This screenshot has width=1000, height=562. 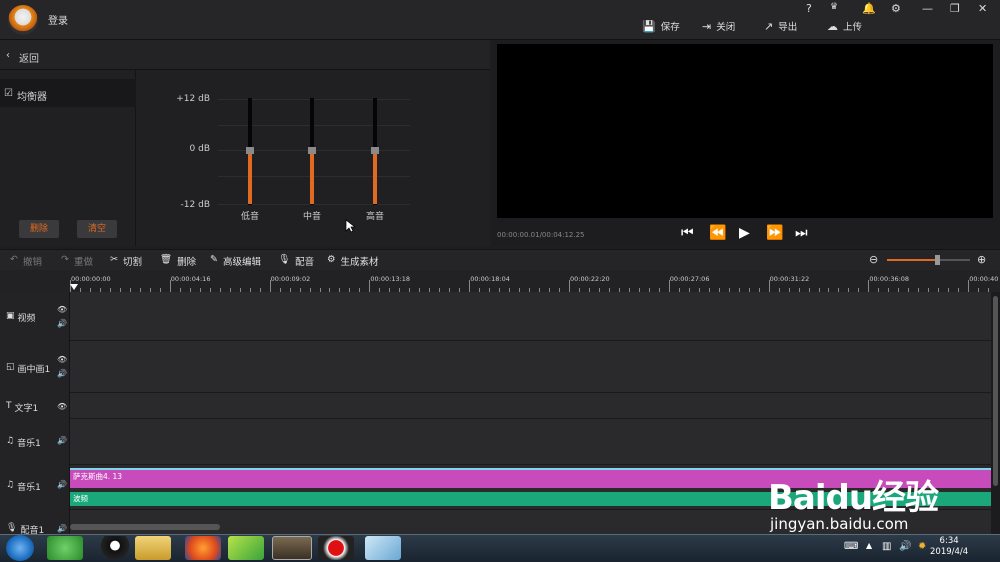 What do you see at coordinates (500, 259) in the screenshot?
I see `edit-toolbar` at bounding box center [500, 259].